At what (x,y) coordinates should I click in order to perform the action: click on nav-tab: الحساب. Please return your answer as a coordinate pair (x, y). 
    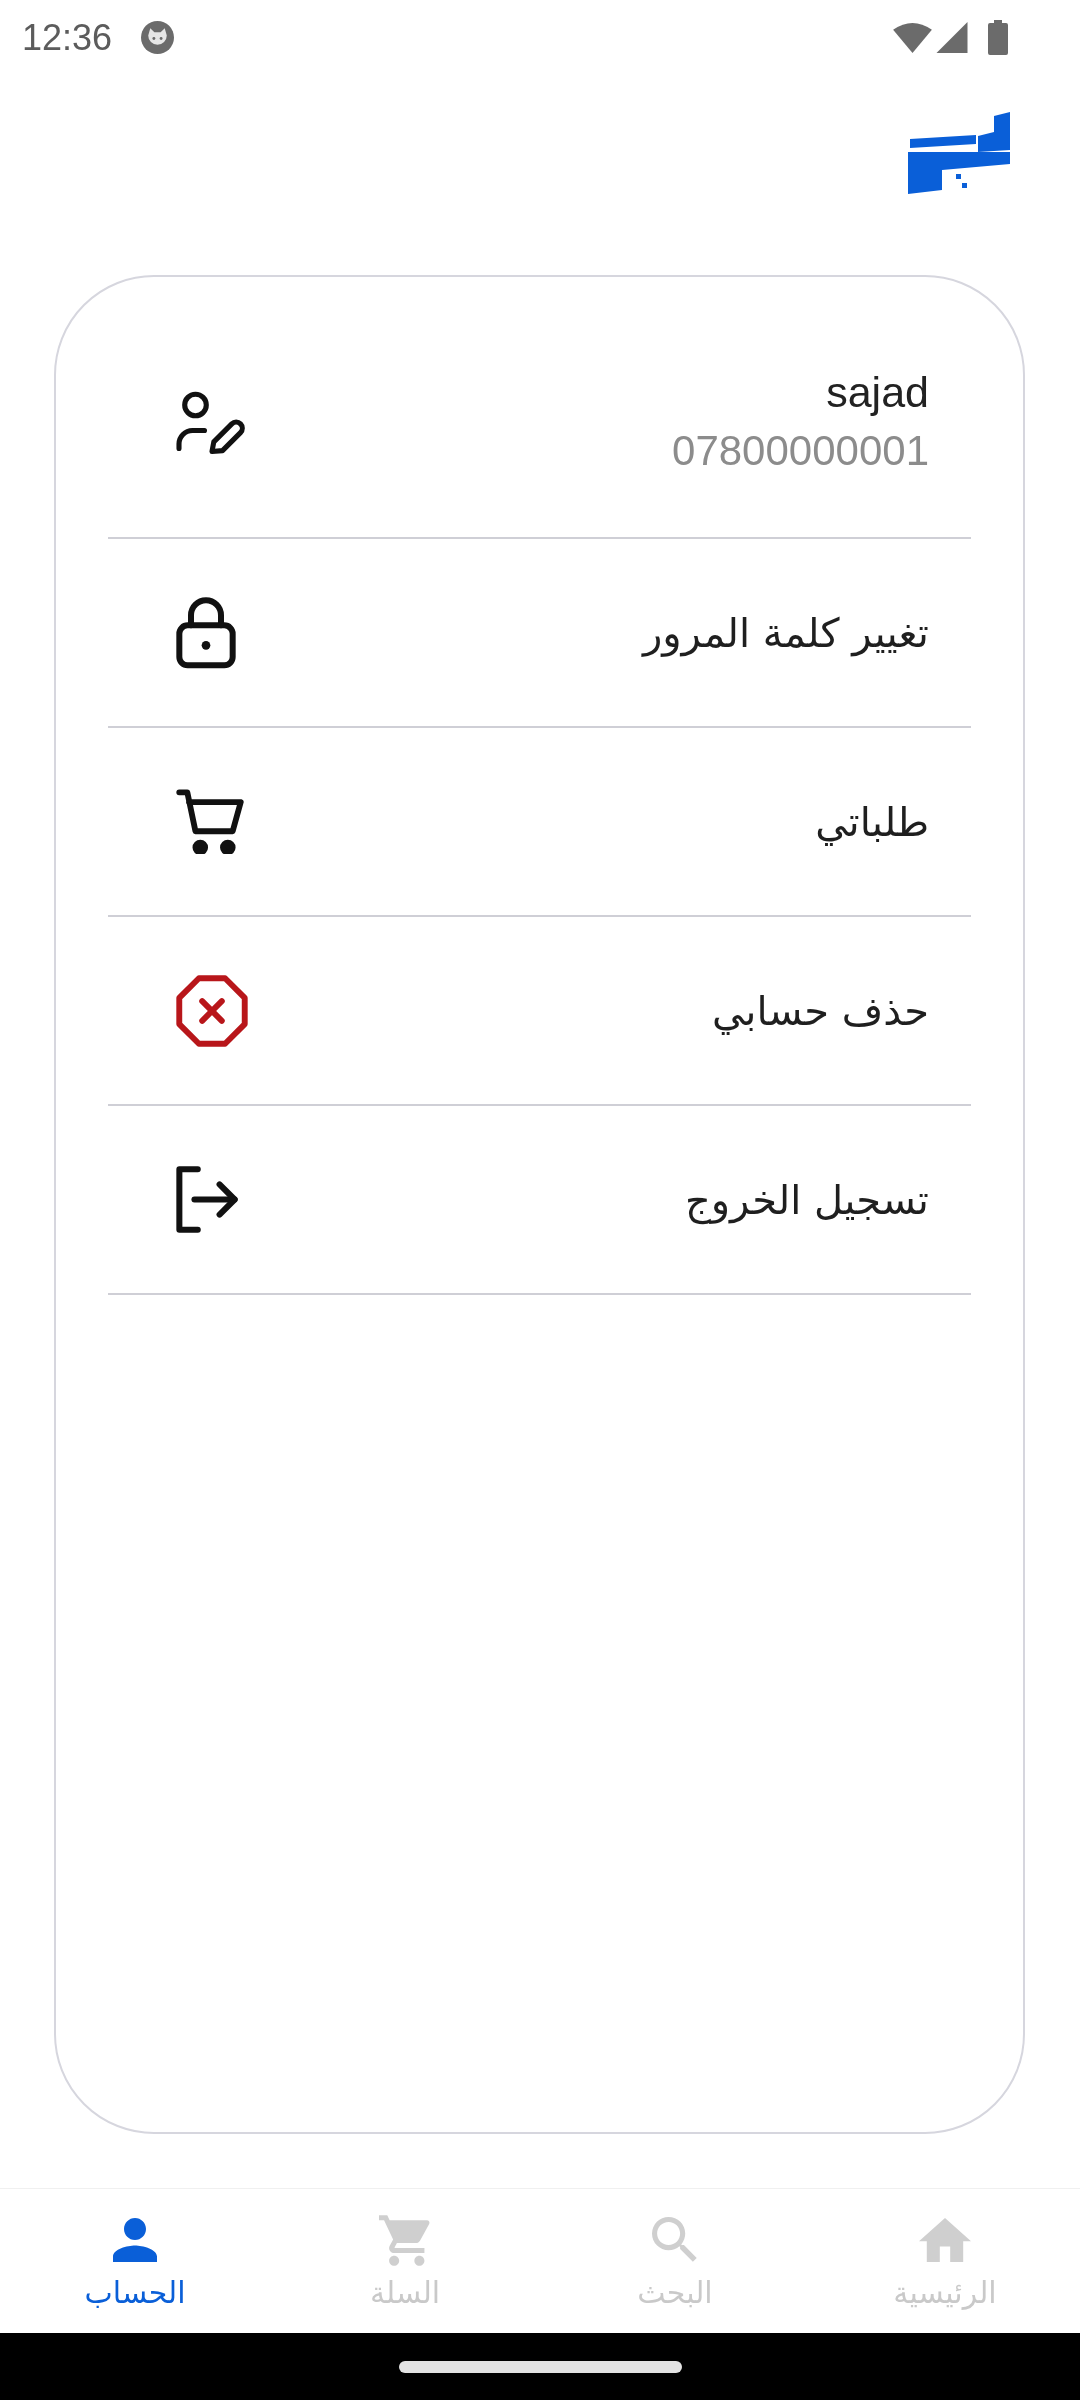
    Looking at the image, I should click on (135, 2261).